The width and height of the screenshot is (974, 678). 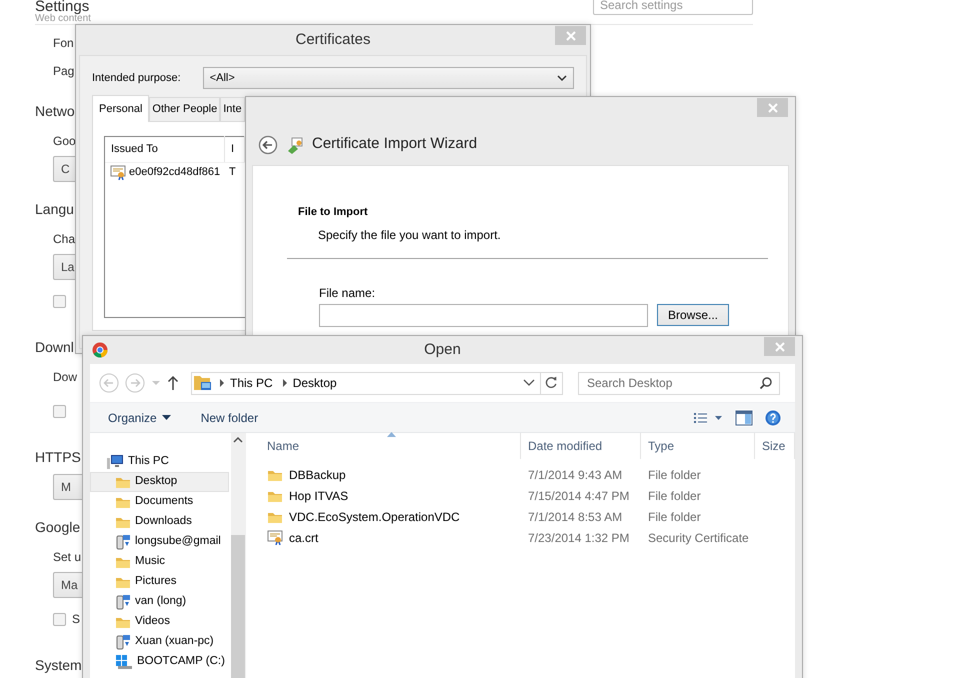 I want to click on dropdown-value: <All>, so click(x=222, y=78).